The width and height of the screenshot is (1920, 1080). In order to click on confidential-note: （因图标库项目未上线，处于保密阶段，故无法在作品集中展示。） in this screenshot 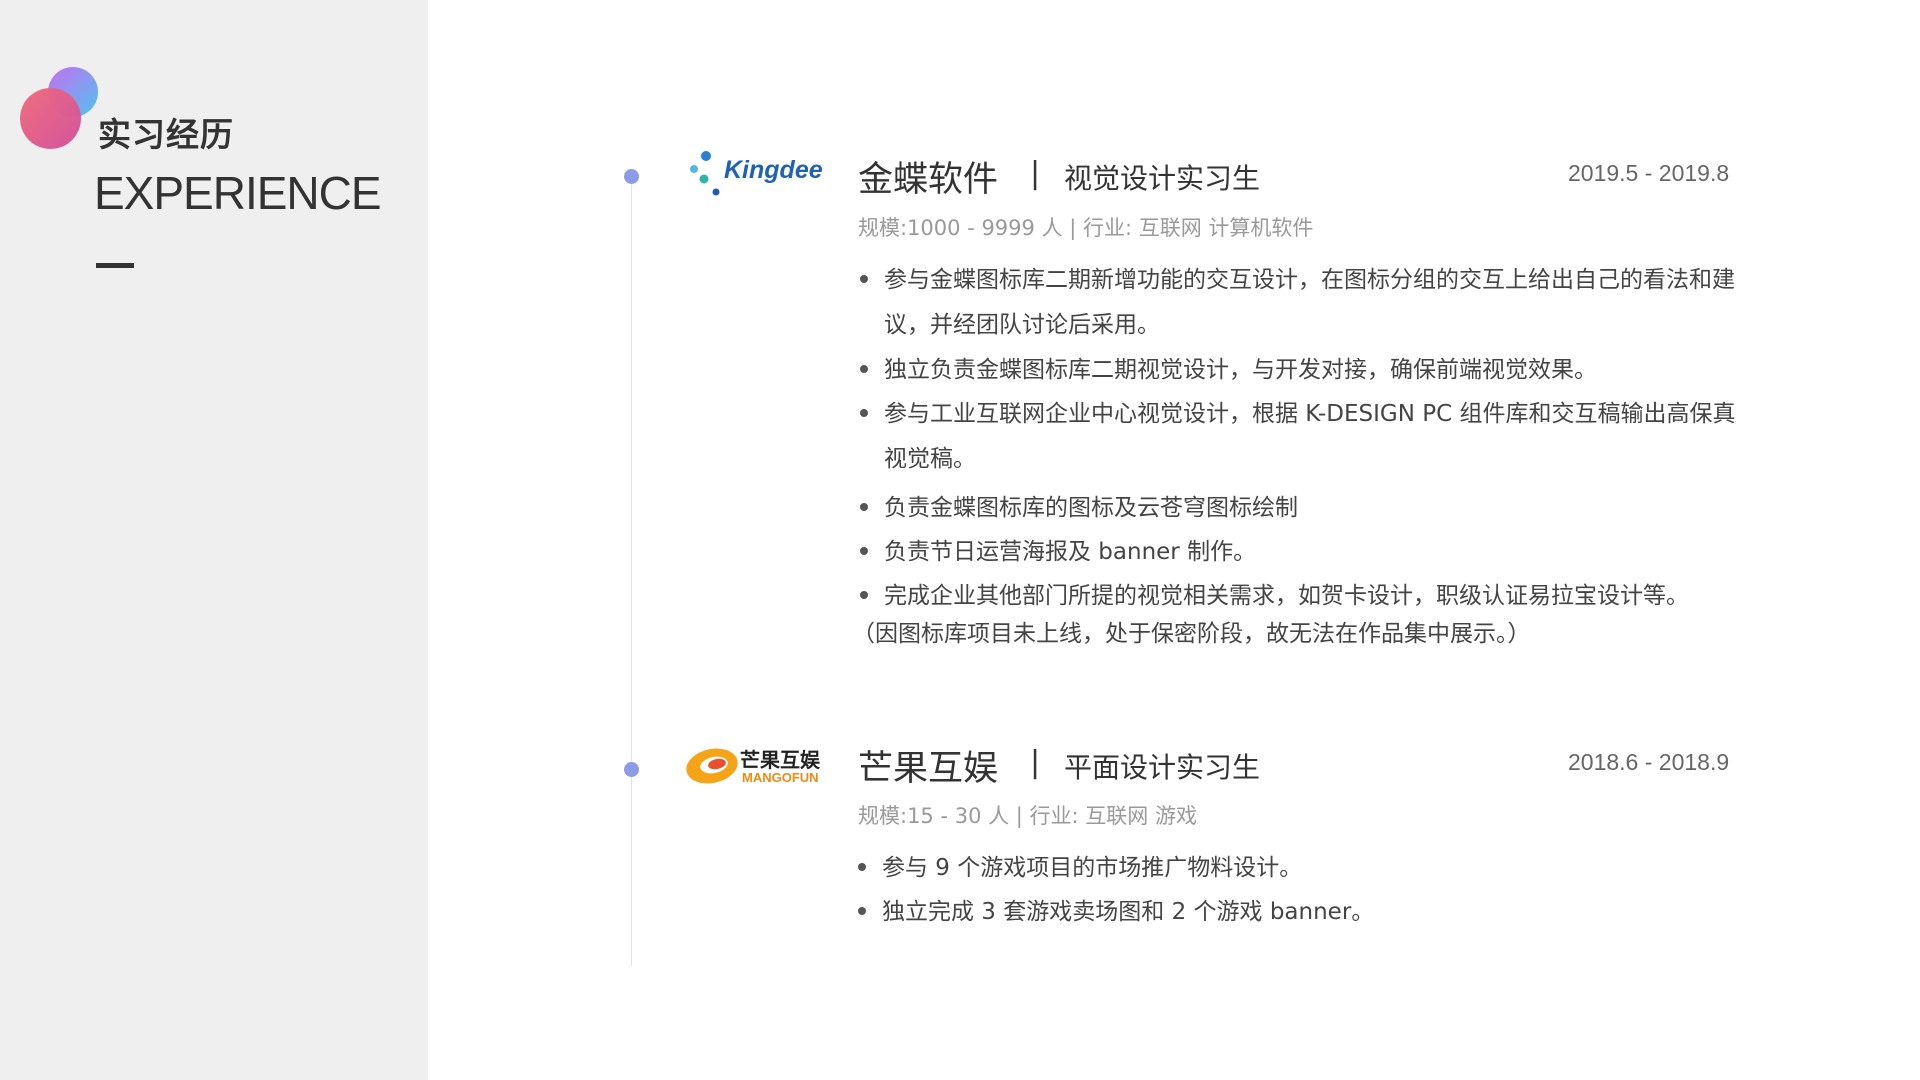, I will do `click(1191, 634)`.